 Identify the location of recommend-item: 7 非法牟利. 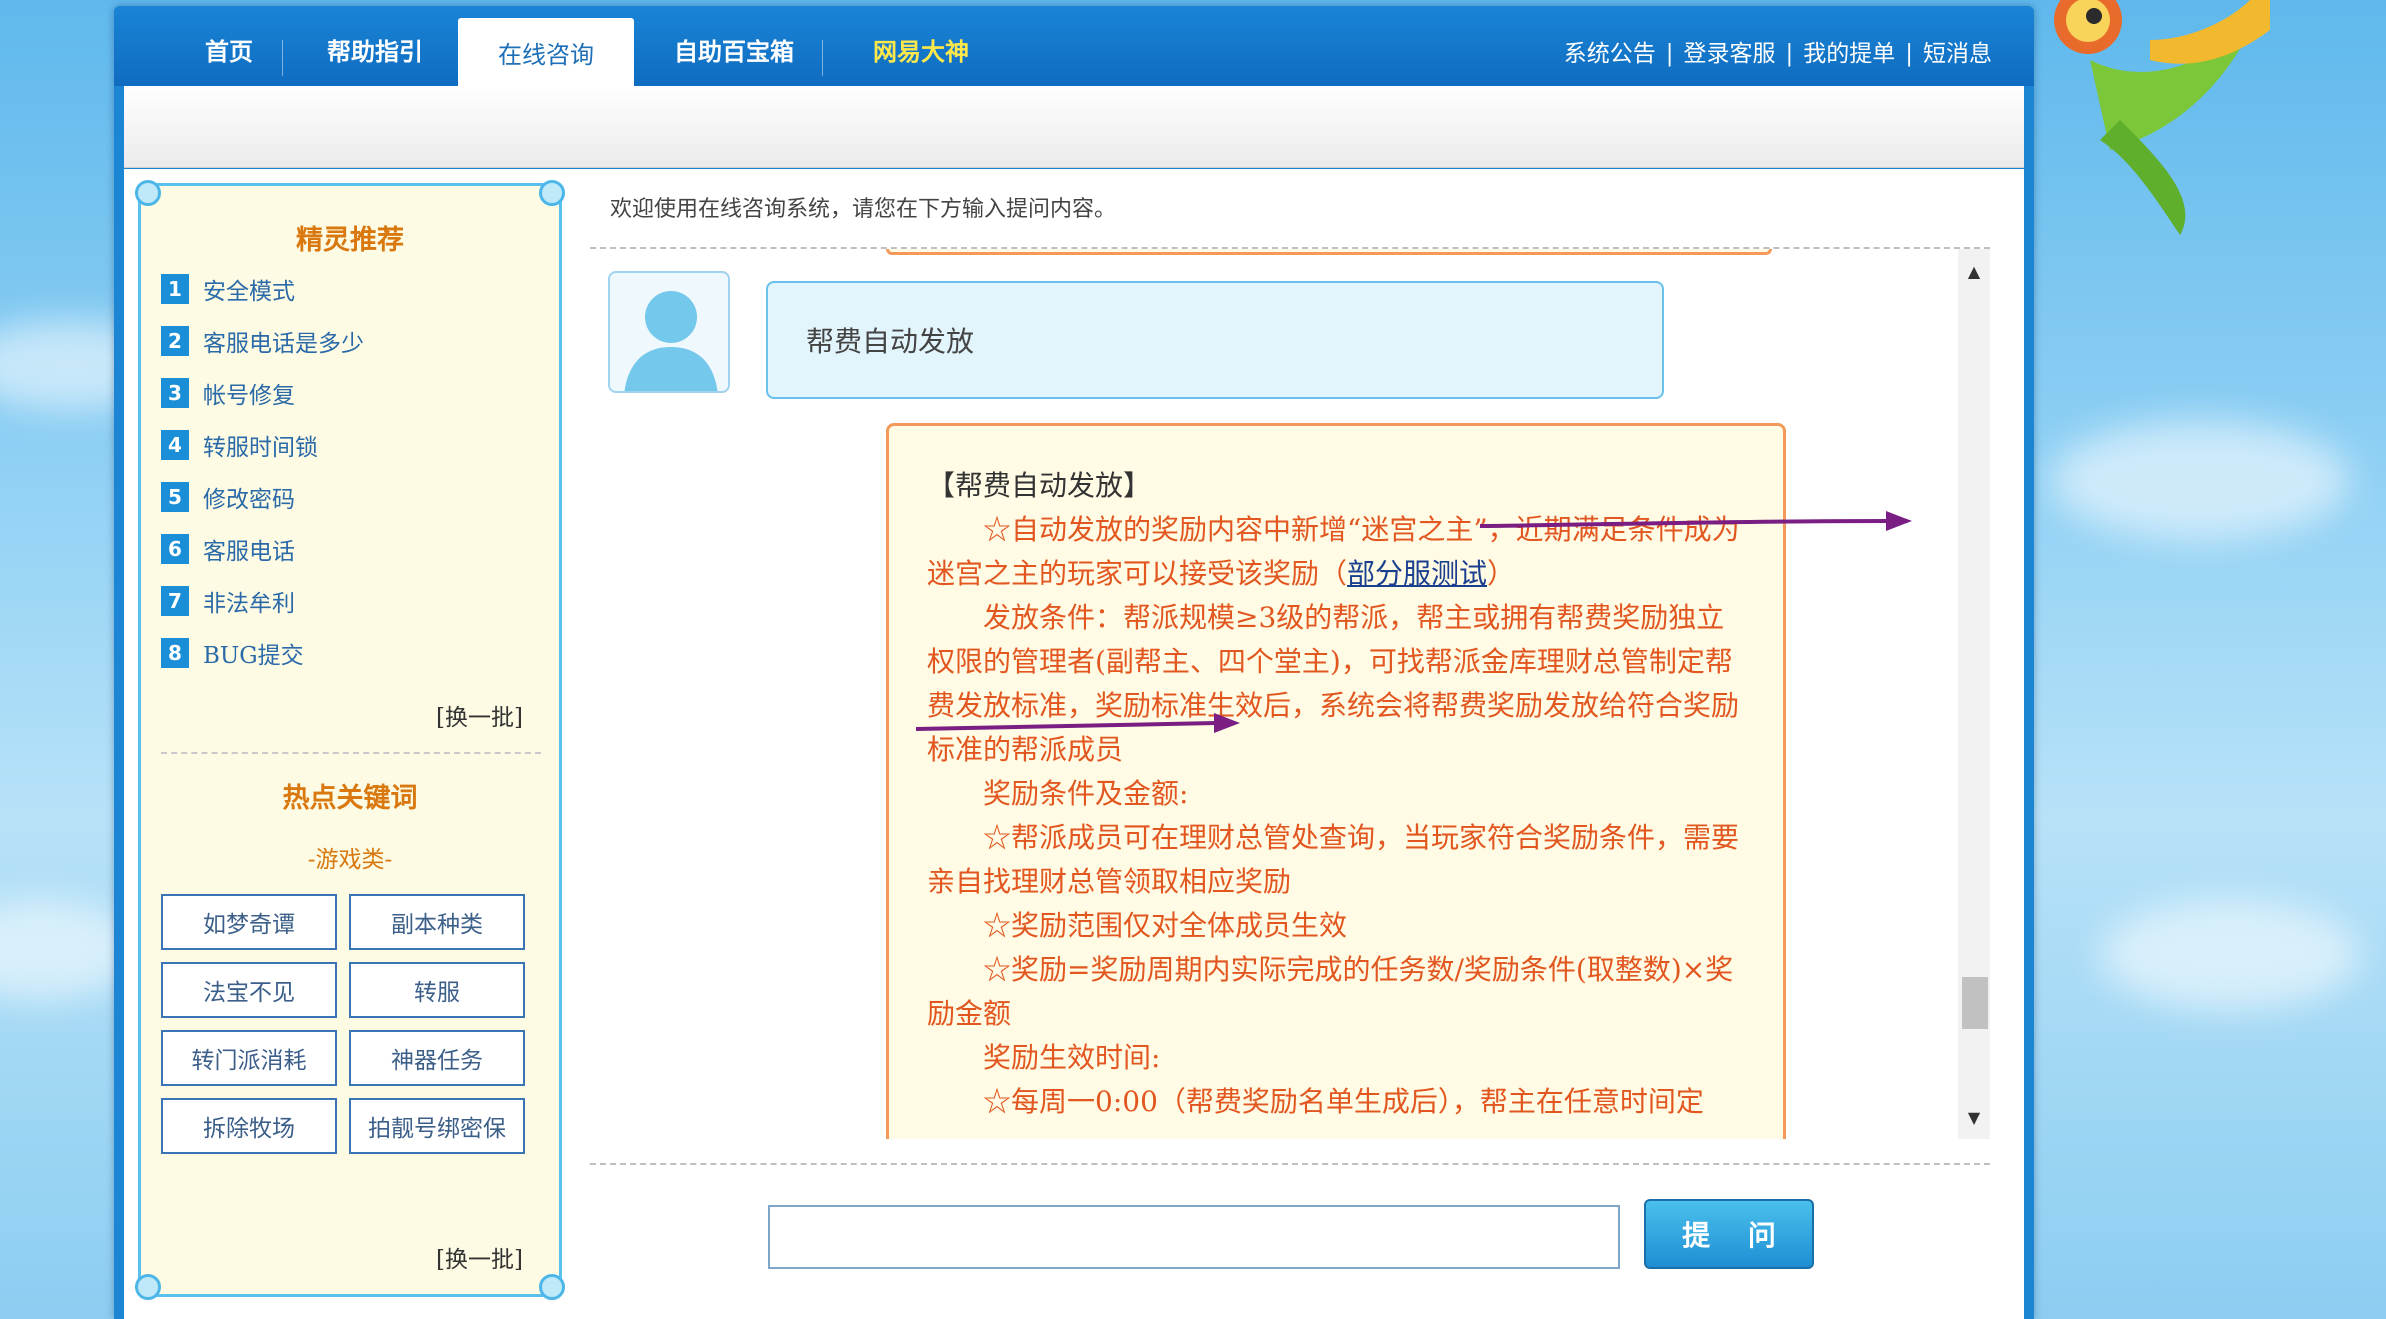
(228, 601).